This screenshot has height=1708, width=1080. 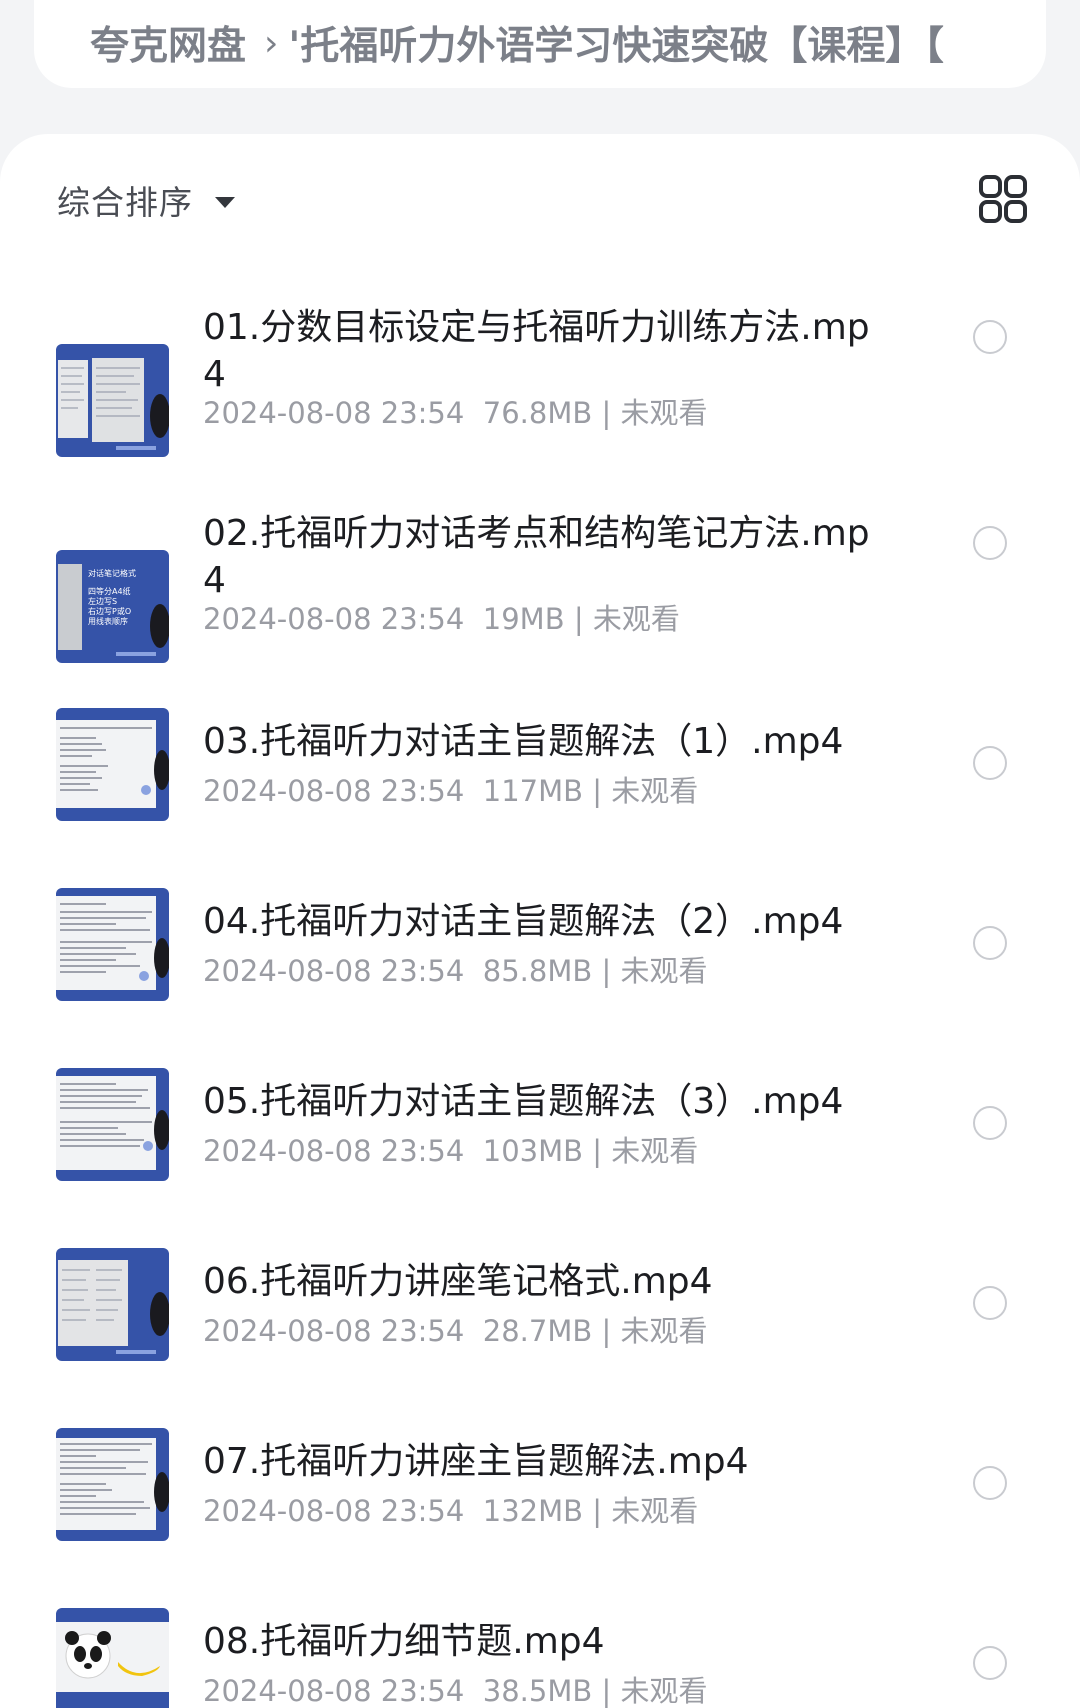 I want to click on file-meta: 2024-08-08 23:54 103MB | 未观看, so click(x=450, y=1149).